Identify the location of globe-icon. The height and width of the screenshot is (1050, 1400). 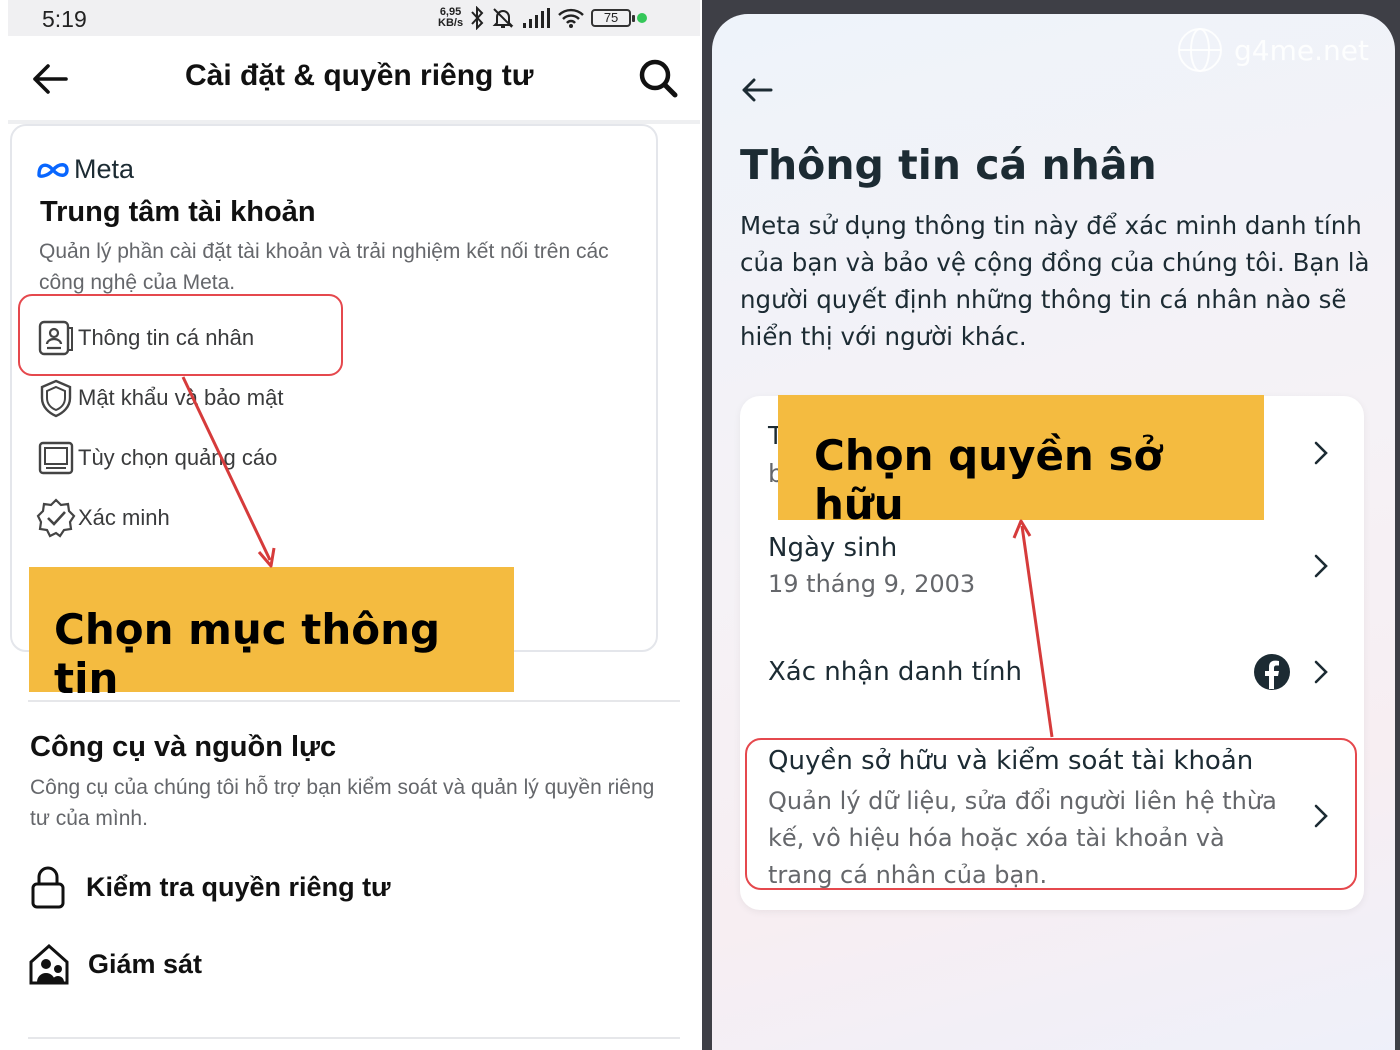
(1200, 50).